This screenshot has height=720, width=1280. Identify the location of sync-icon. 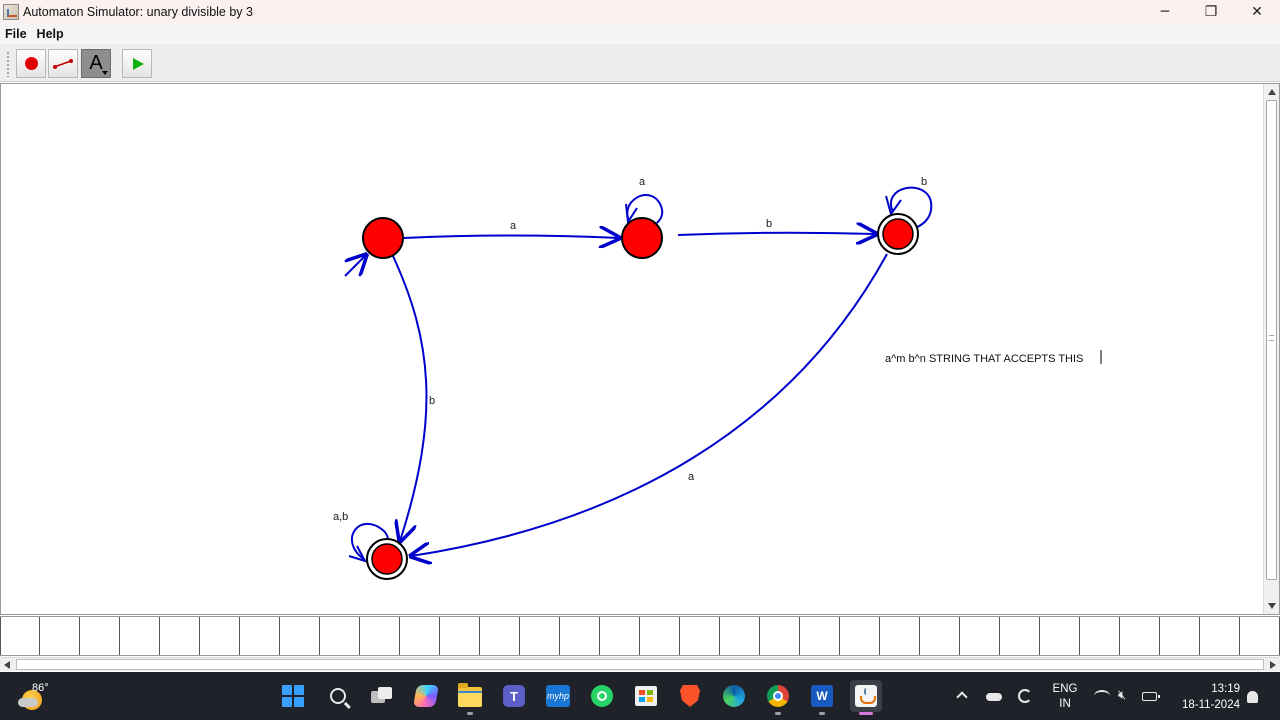
(1025, 696).